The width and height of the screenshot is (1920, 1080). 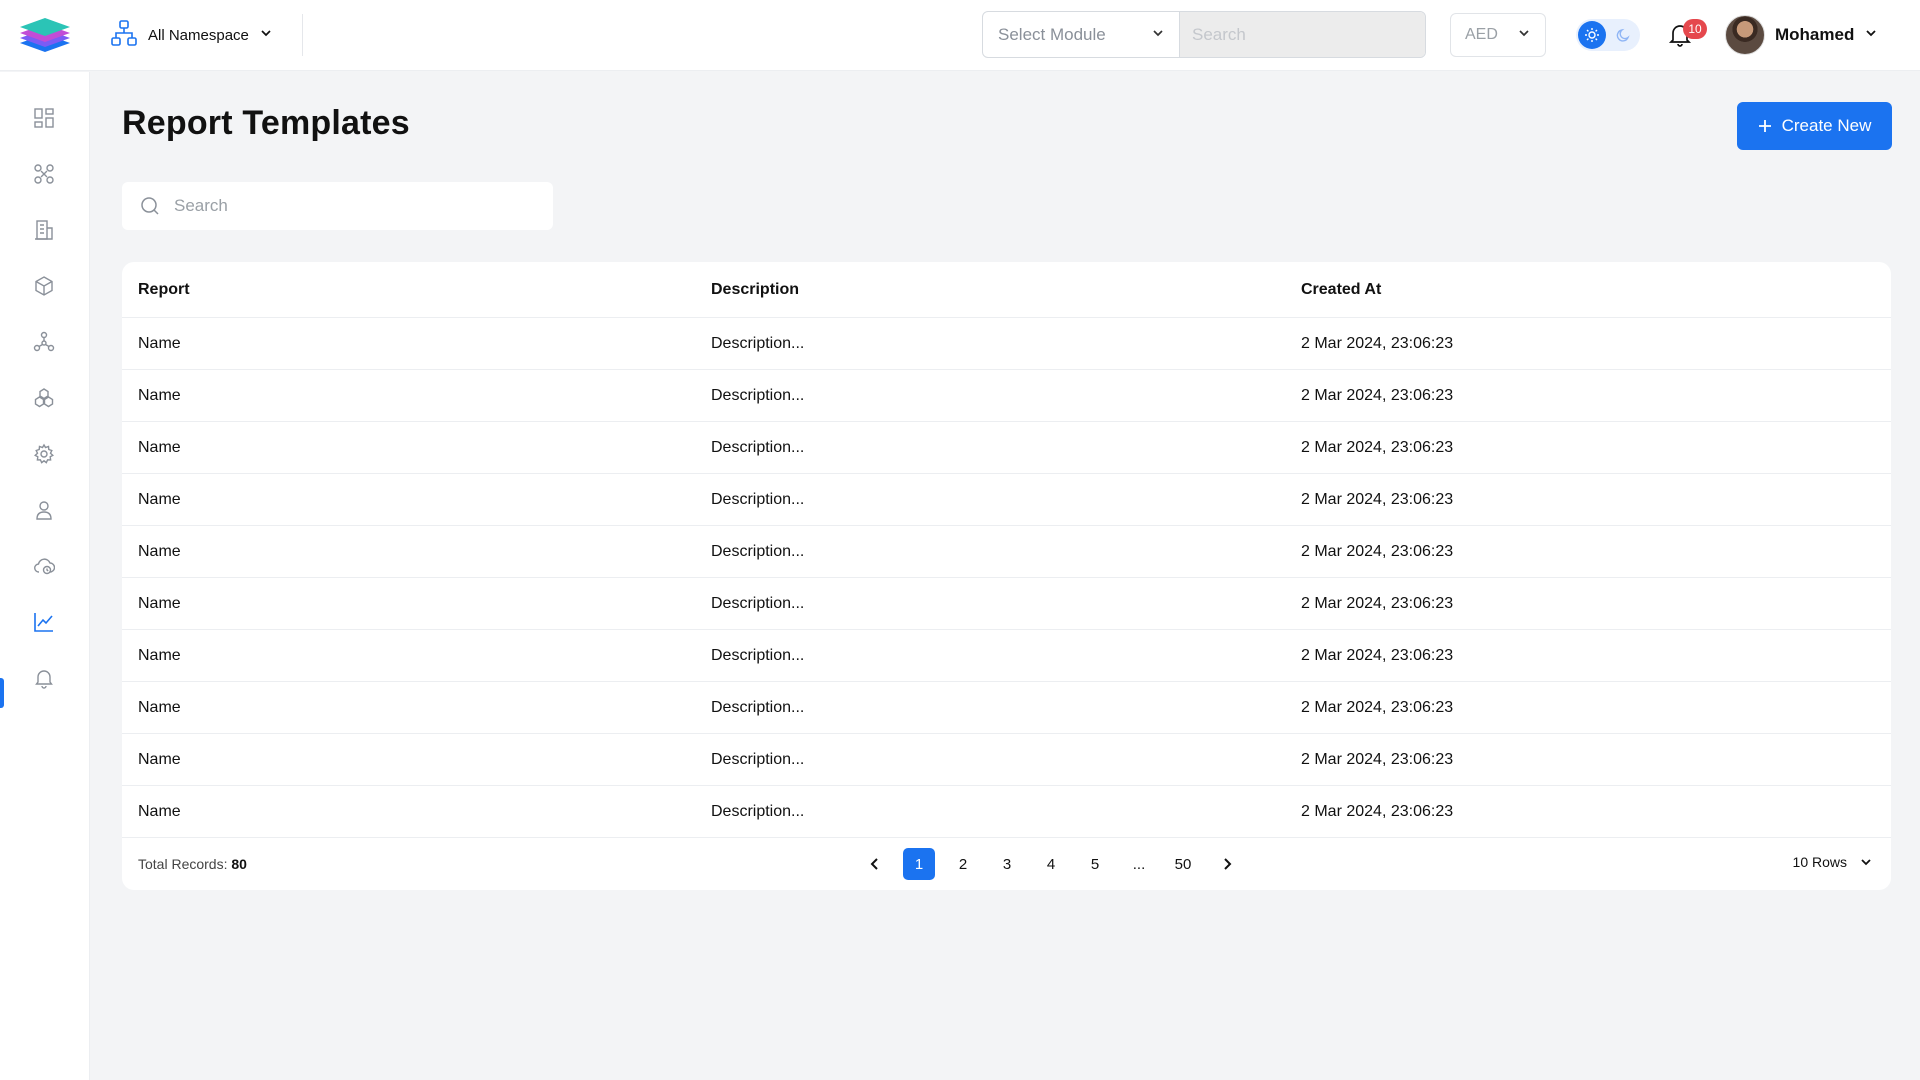 What do you see at coordinates (302, 35) in the screenshot?
I see `header-divider` at bounding box center [302, 35].